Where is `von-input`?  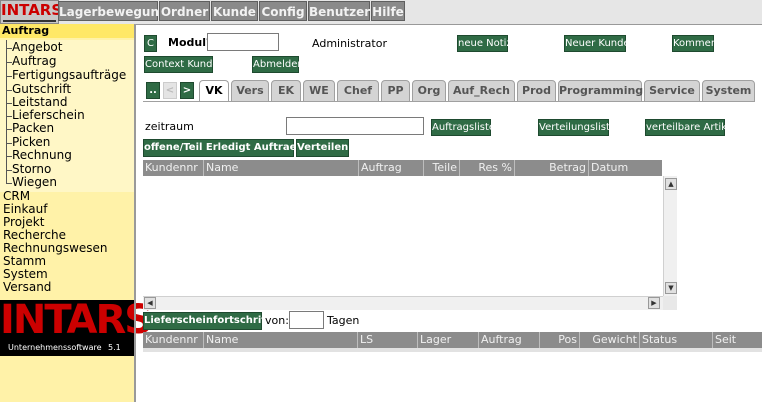
von-input is located at coordinates (306, 320).